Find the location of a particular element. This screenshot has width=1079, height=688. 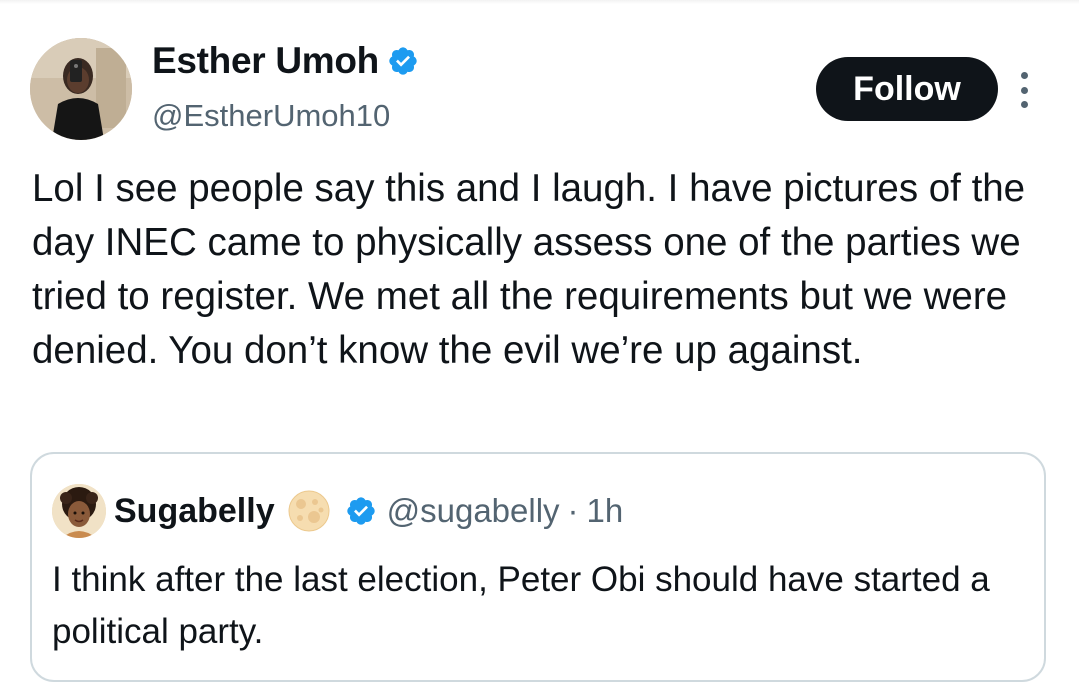

quoted-tweet-timestamp: 1h is located at coordinates (605, 511).